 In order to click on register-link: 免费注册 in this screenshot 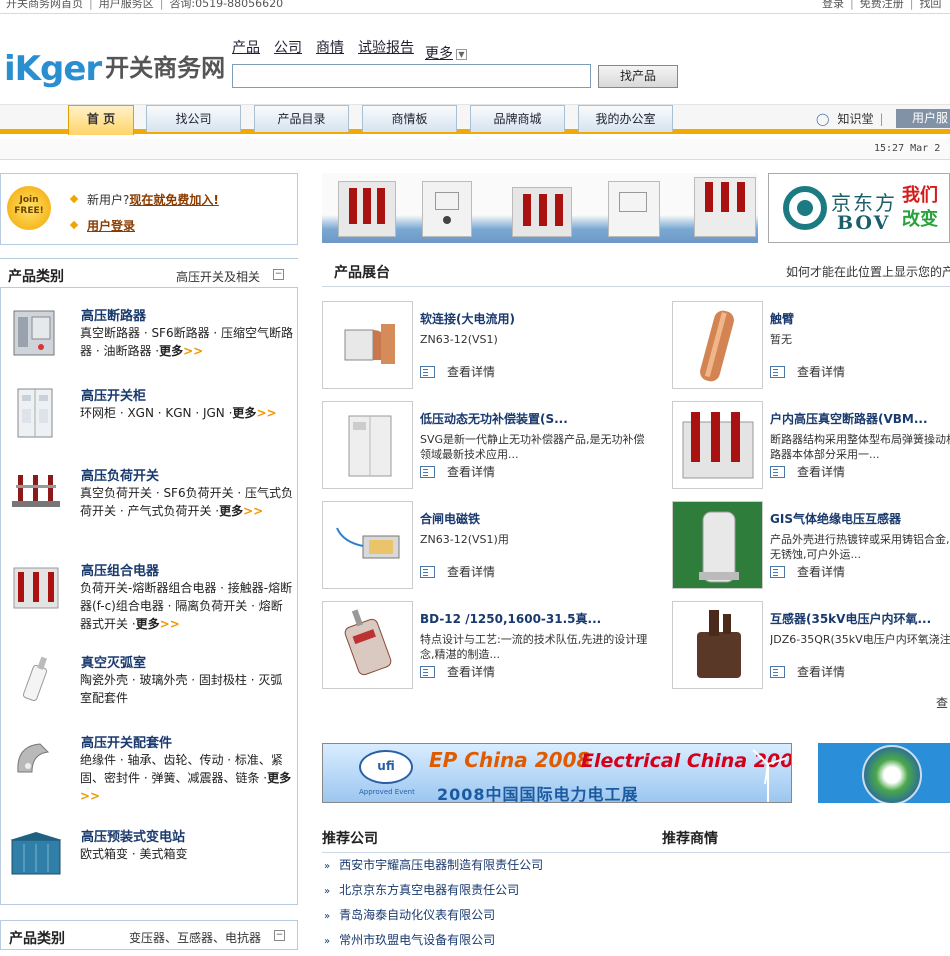, I will do `click(882, 5)`.